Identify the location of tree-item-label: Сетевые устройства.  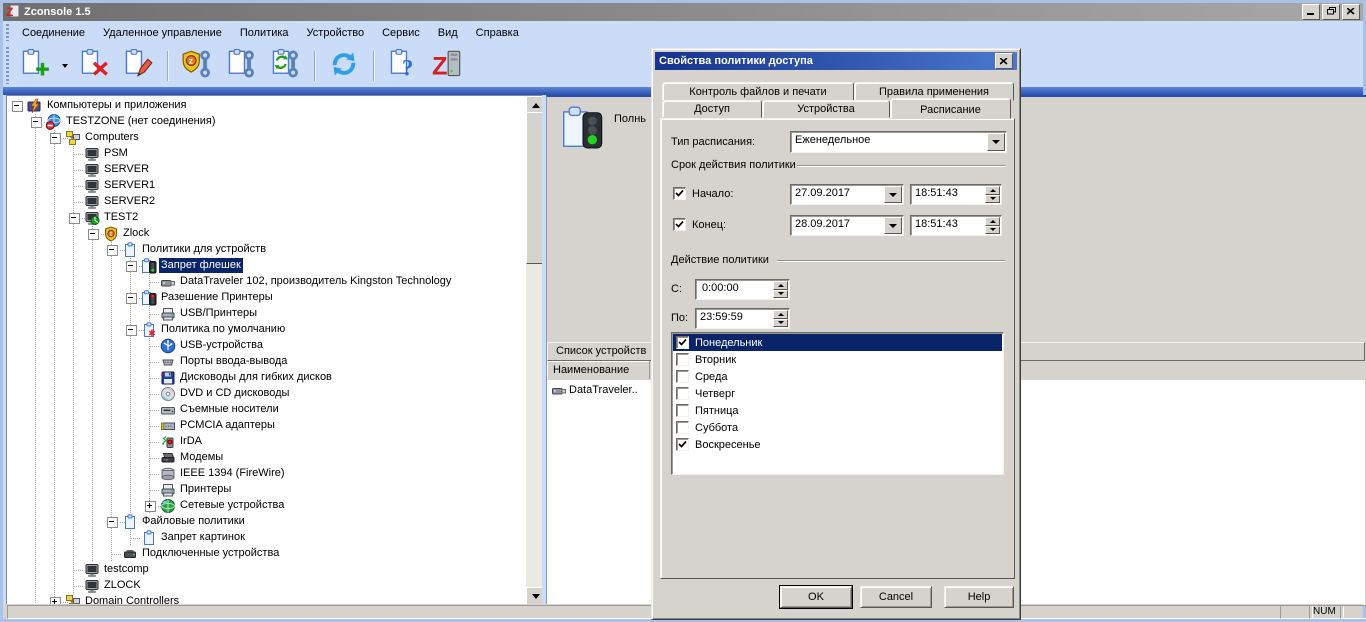
(232, 505).